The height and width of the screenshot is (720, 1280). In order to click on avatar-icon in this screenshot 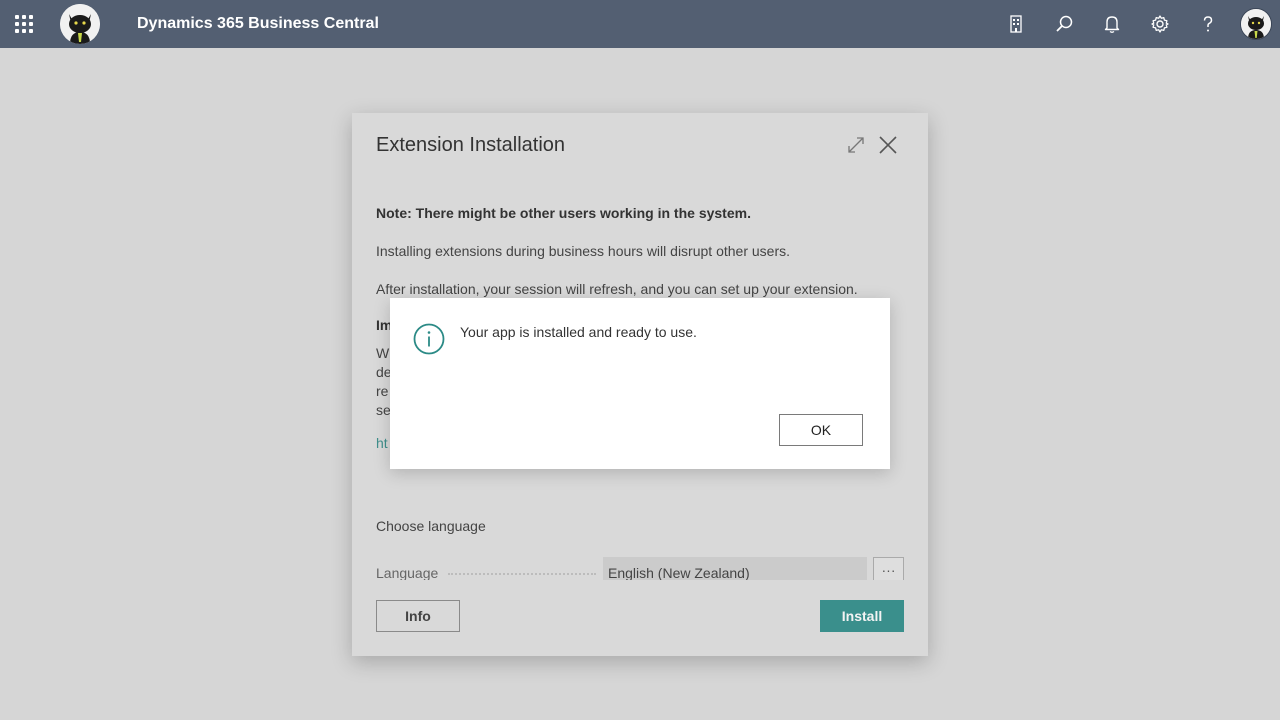, I will do `click(1256, 24)`.